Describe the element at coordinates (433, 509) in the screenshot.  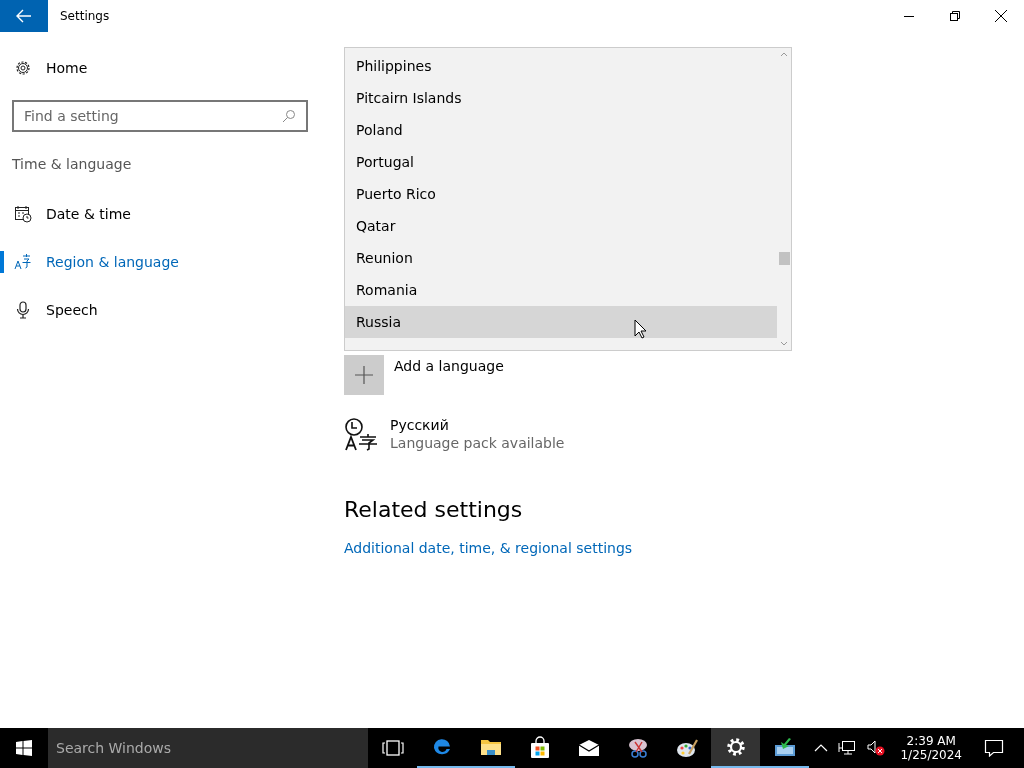
I see `related-settings-heading: Related settings` at that location.